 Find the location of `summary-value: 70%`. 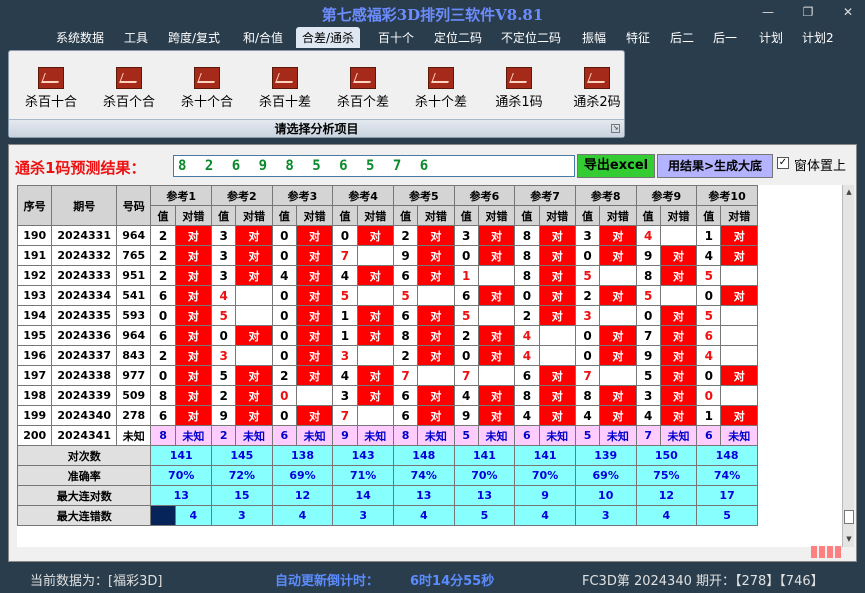

summary-value: 70% is located at coordinates (484, 475).